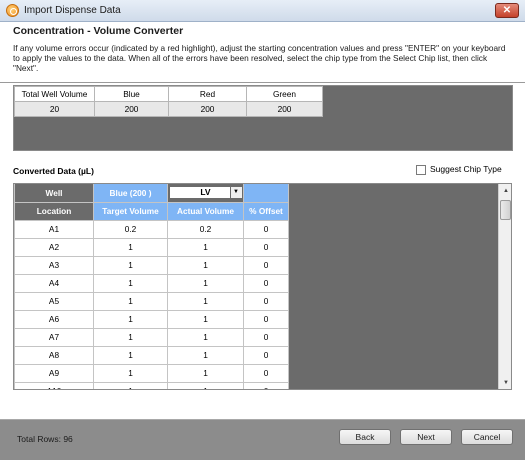 This screenshot has height=460, width=525. I want to click on converted-data-label: Converted Data (µL), so click(53, 171).